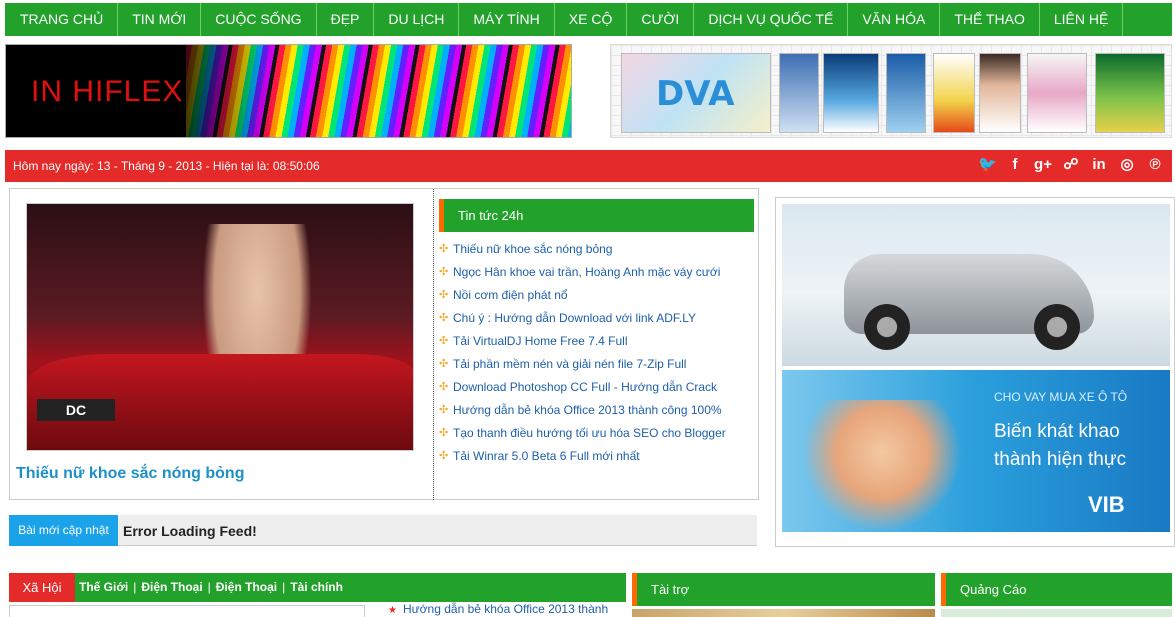 This screenshot has height=617, width=1175. I want to click on list-item: Tải VirtualDJ Home Free 7.4 Full, so click(596, 341).